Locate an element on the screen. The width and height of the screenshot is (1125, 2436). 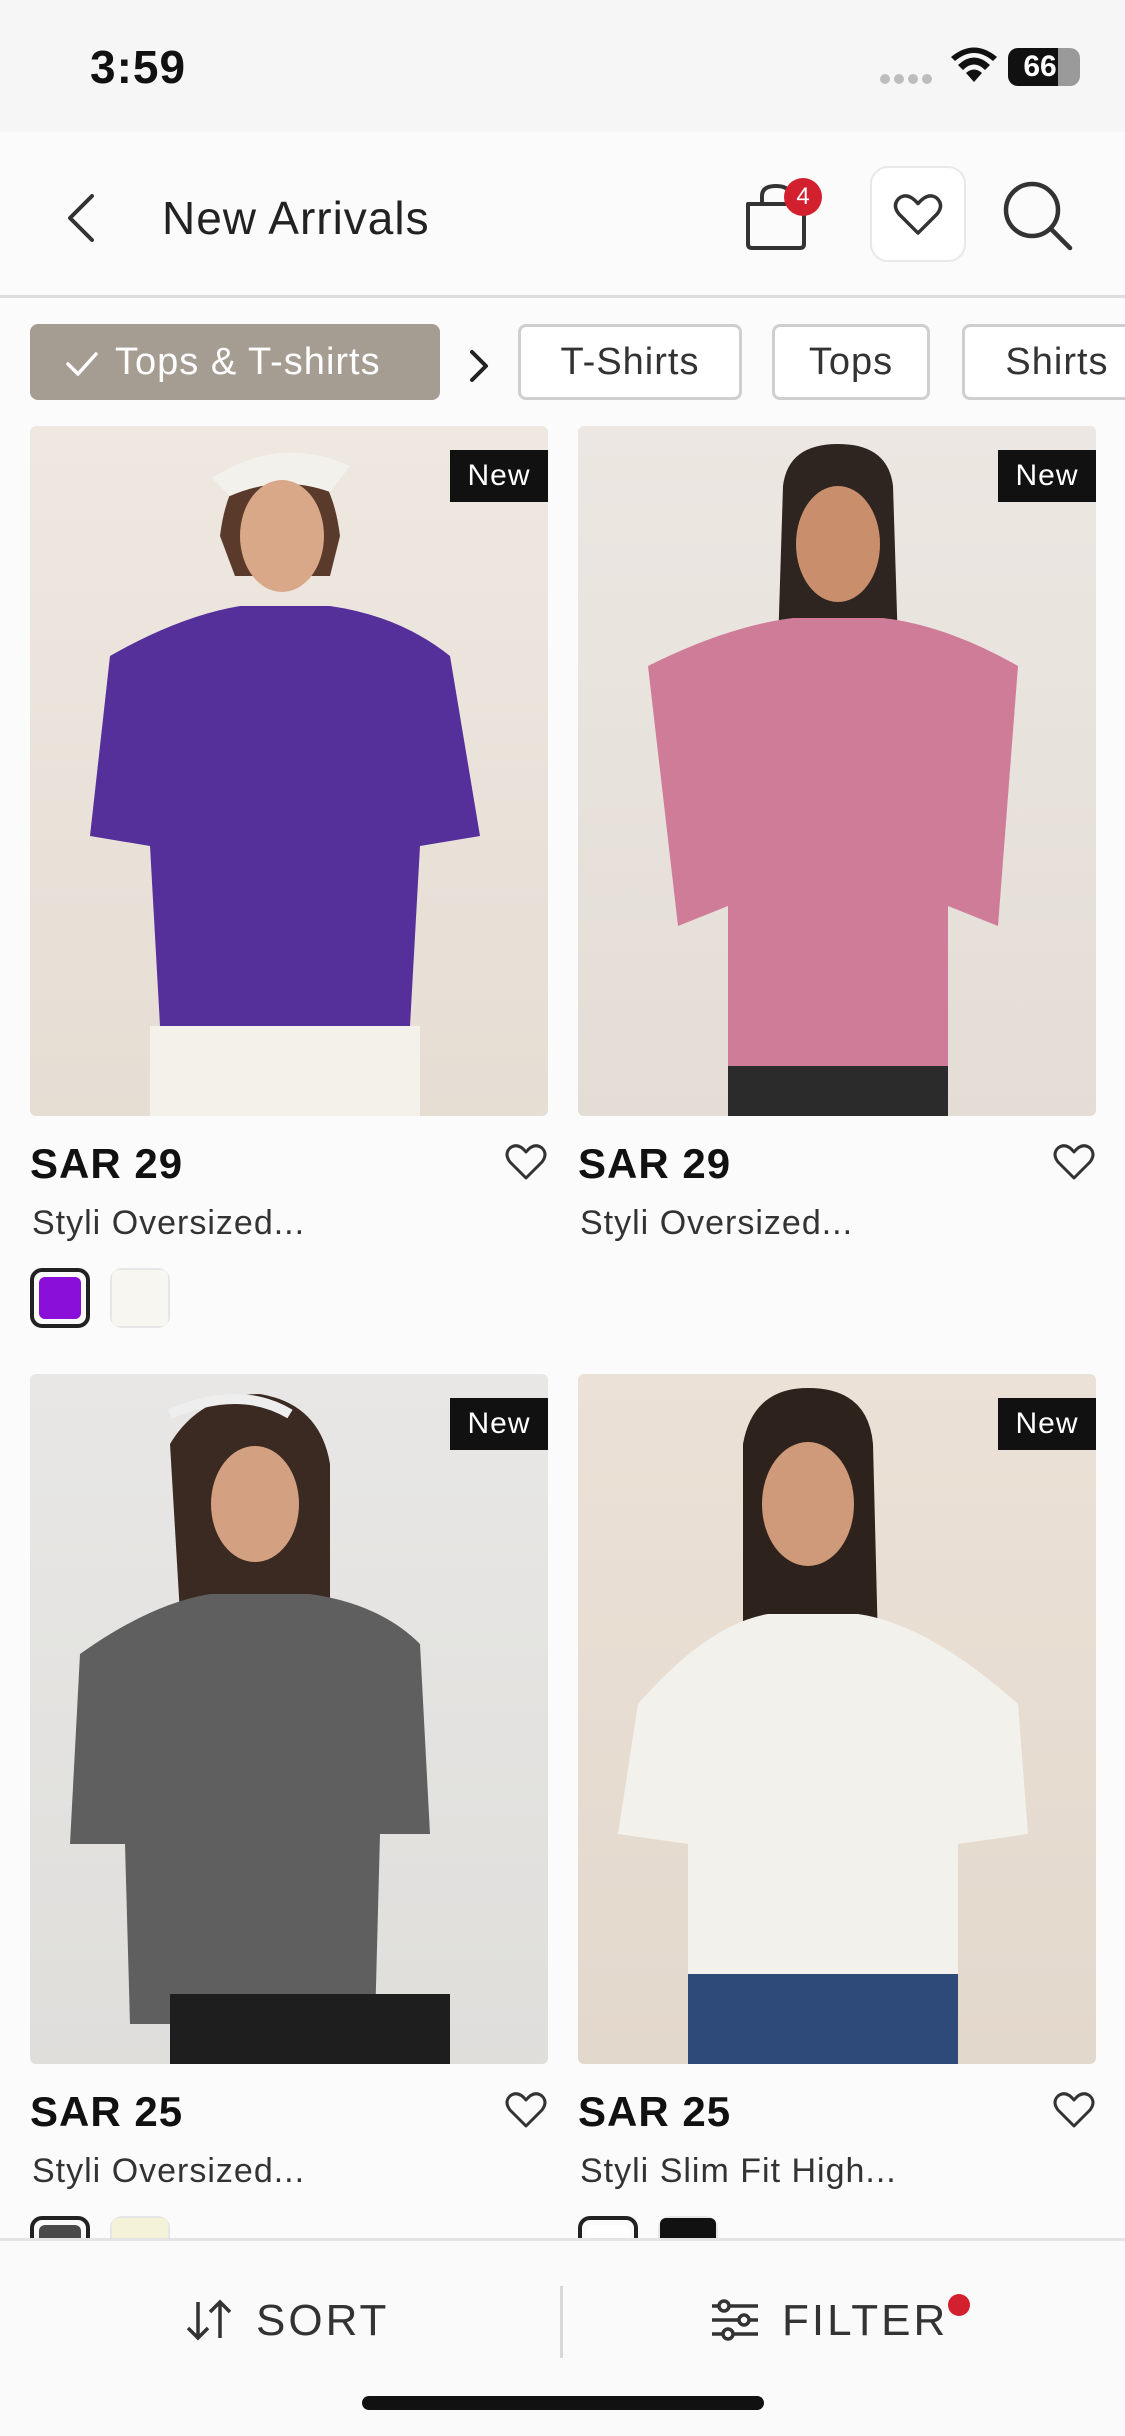
wishlist-button is located at coordinates (918, 214).